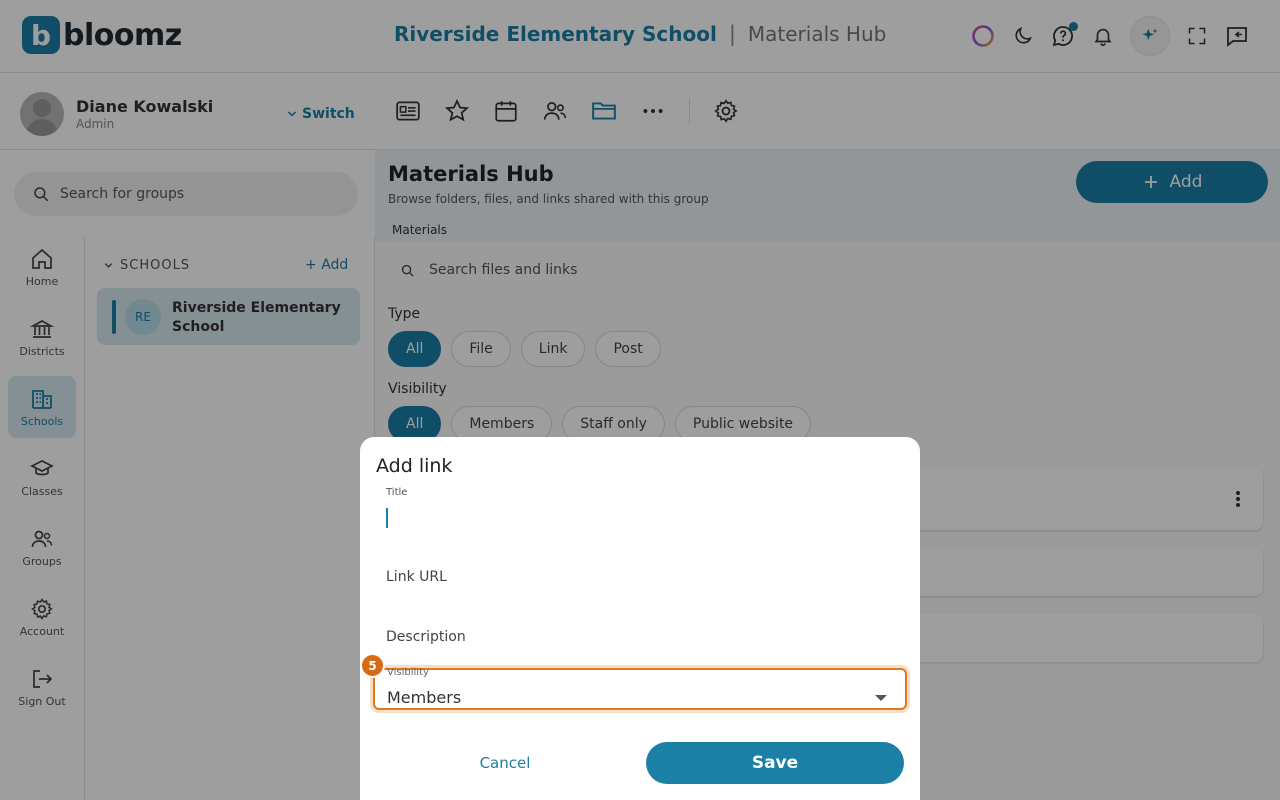  I want to click on link-url-input, so click(640, 579).